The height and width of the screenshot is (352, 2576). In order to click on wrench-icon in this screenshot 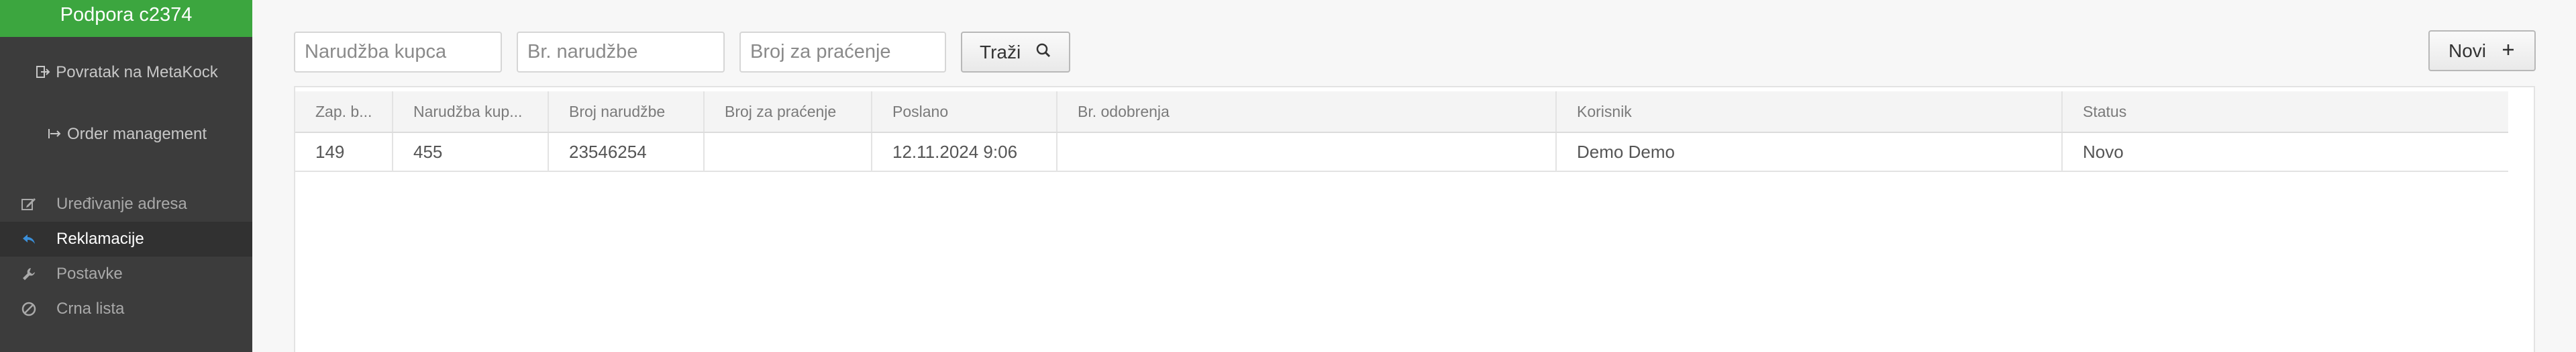, I will do `click(29, 274)`.